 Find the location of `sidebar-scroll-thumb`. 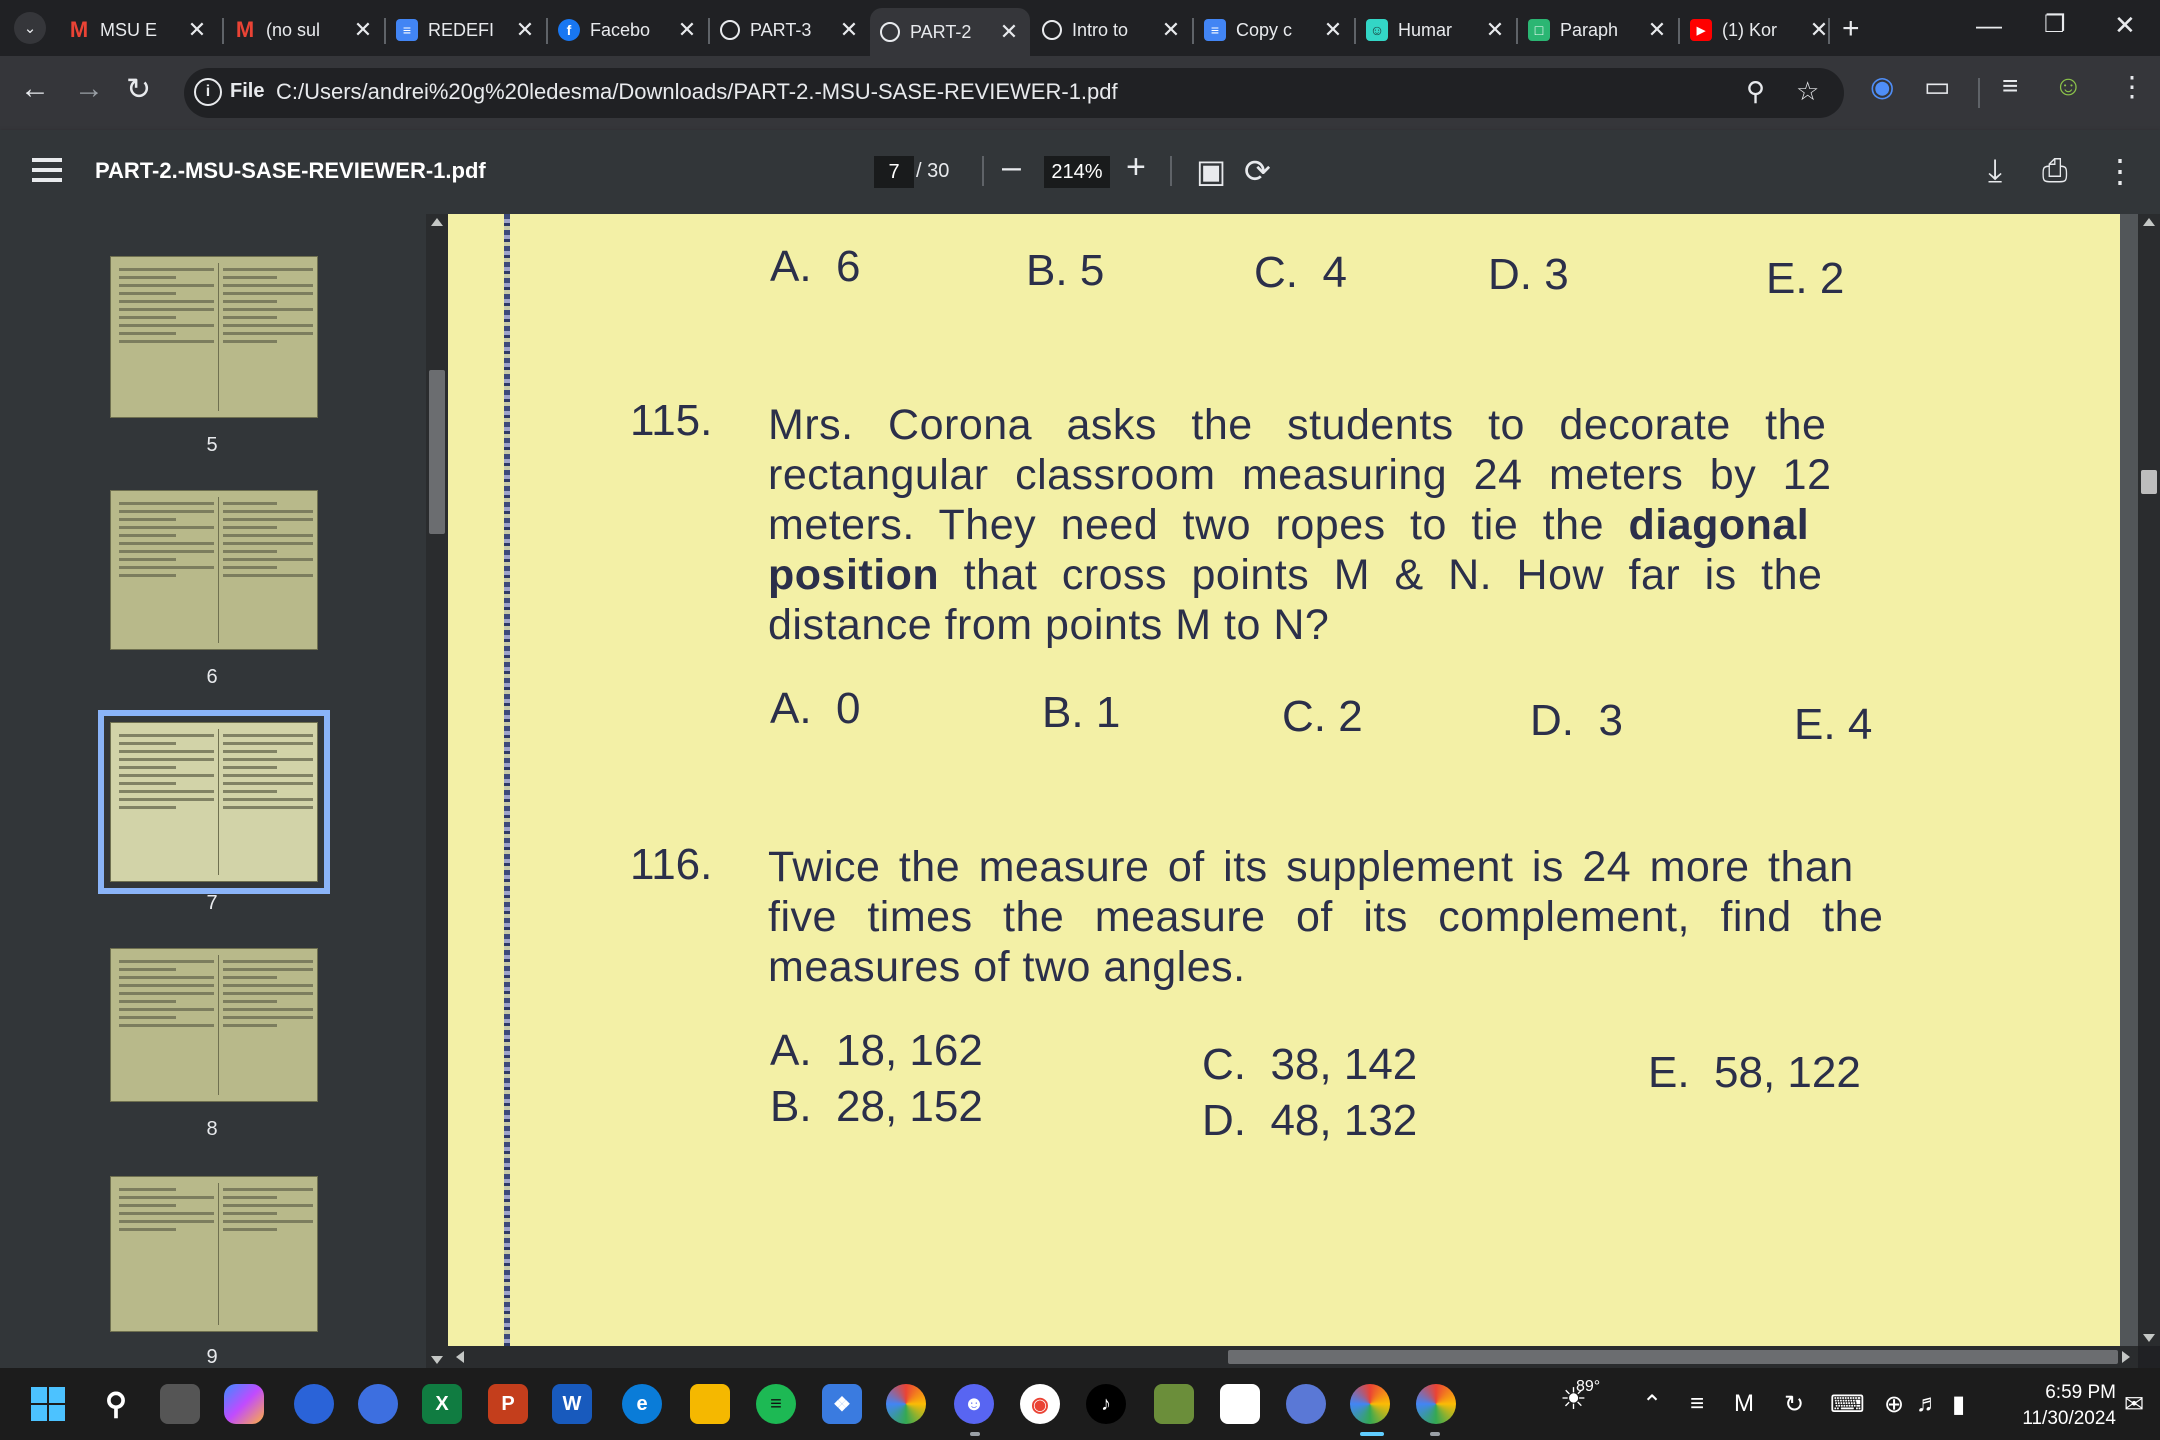

sidebar-scroll-thumb is located at coordinates (437, 452).